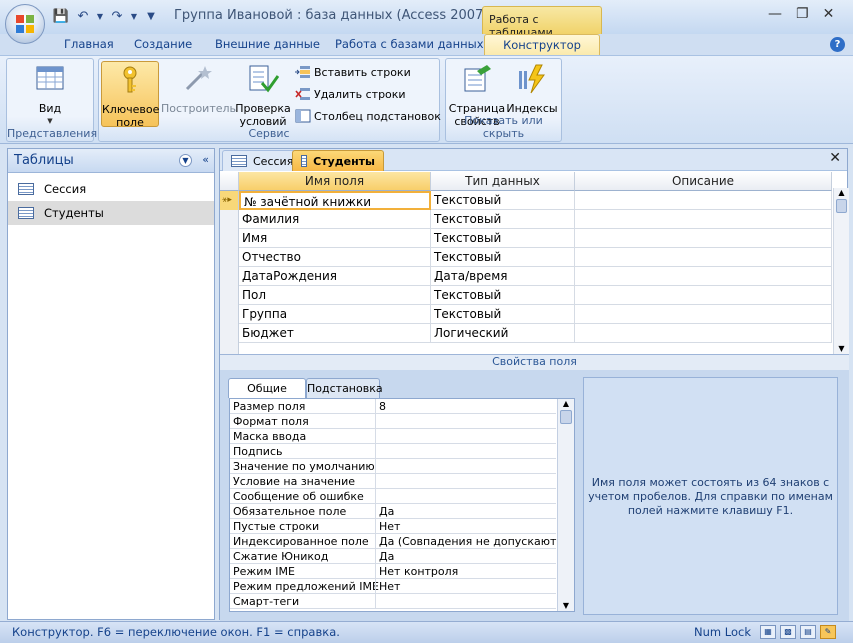 The height and width of the screenshot is (643, 853). I want to click on lookup-column-button: Столбец подстановок, so click(368, 116).